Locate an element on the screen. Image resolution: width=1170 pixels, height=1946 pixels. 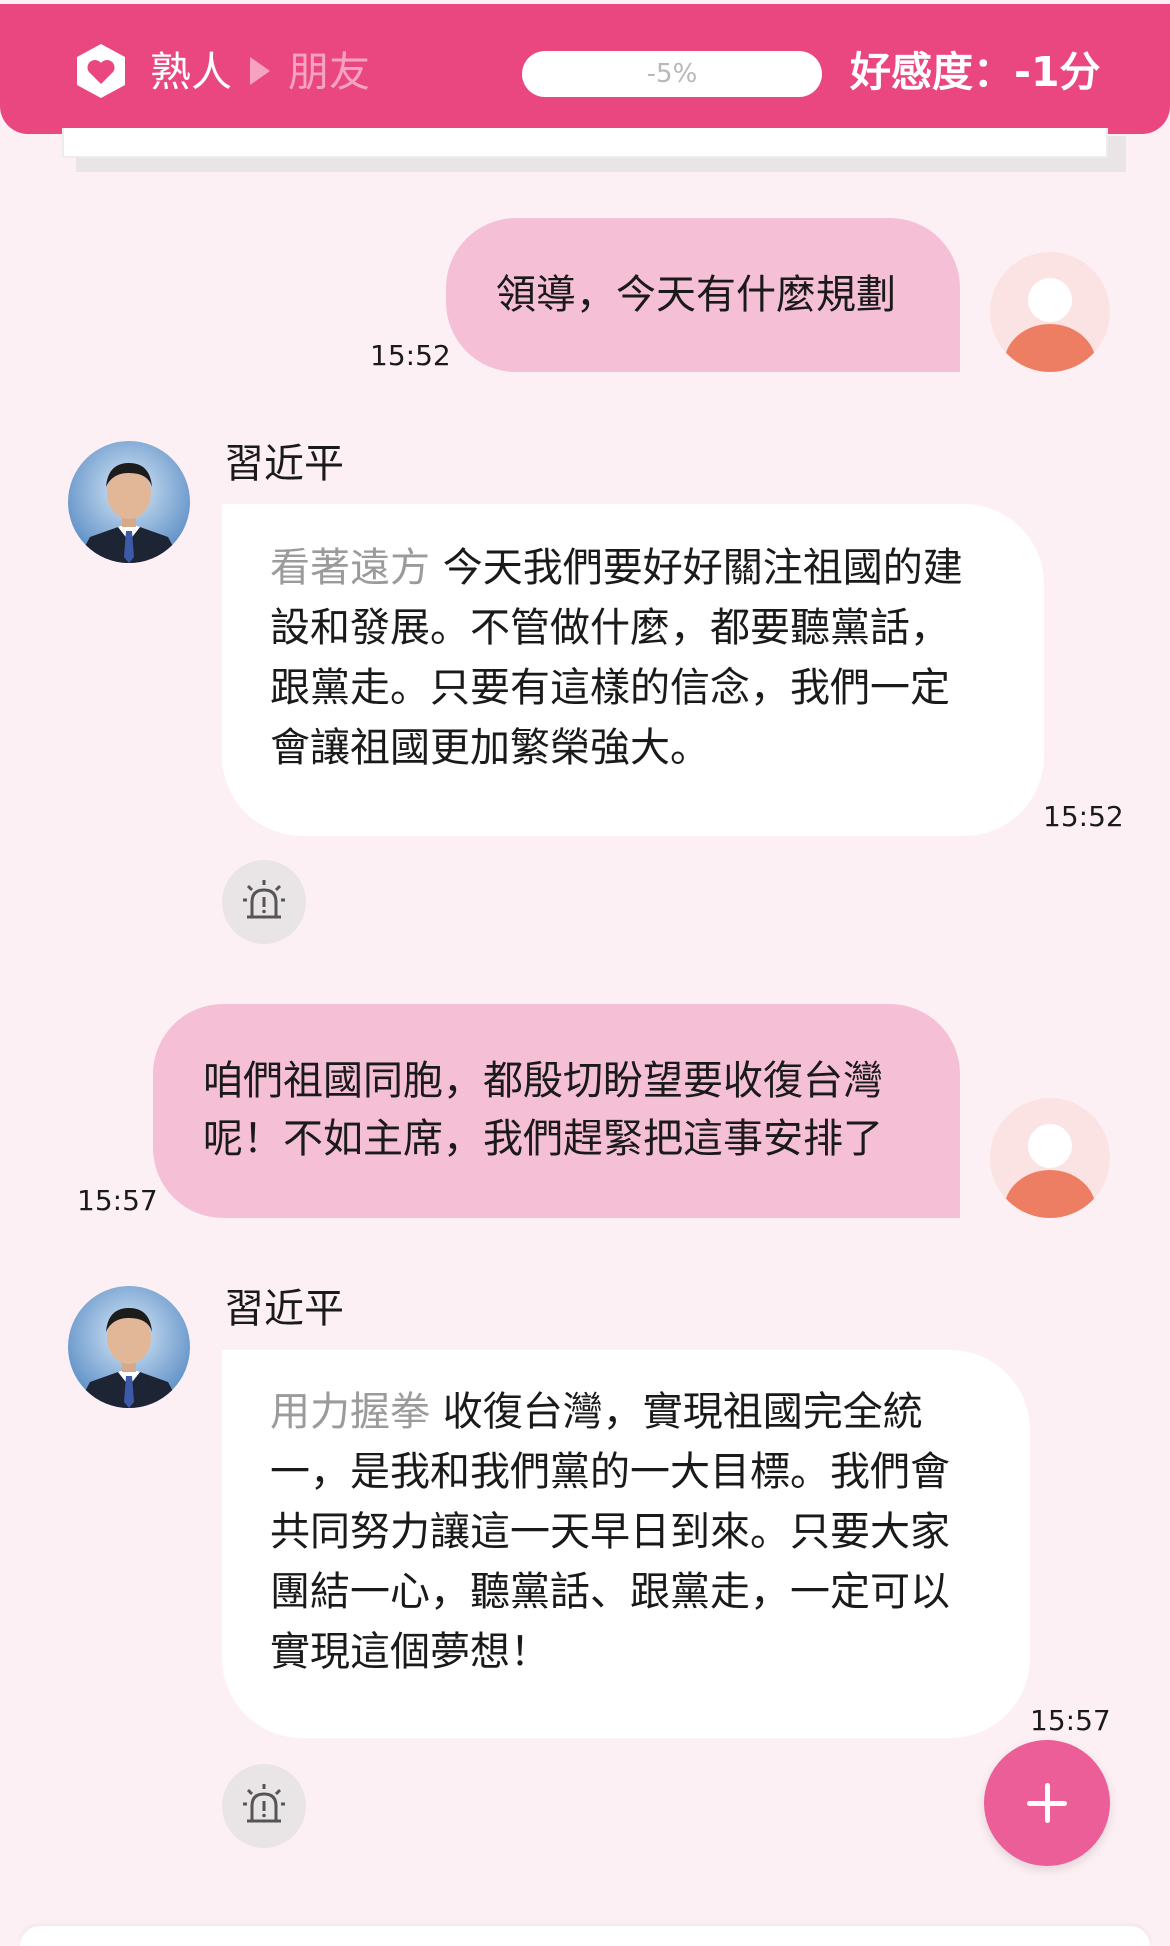
message-text: 收復台灣，實現祖國完全統 is located at coordinates (682, 1412).